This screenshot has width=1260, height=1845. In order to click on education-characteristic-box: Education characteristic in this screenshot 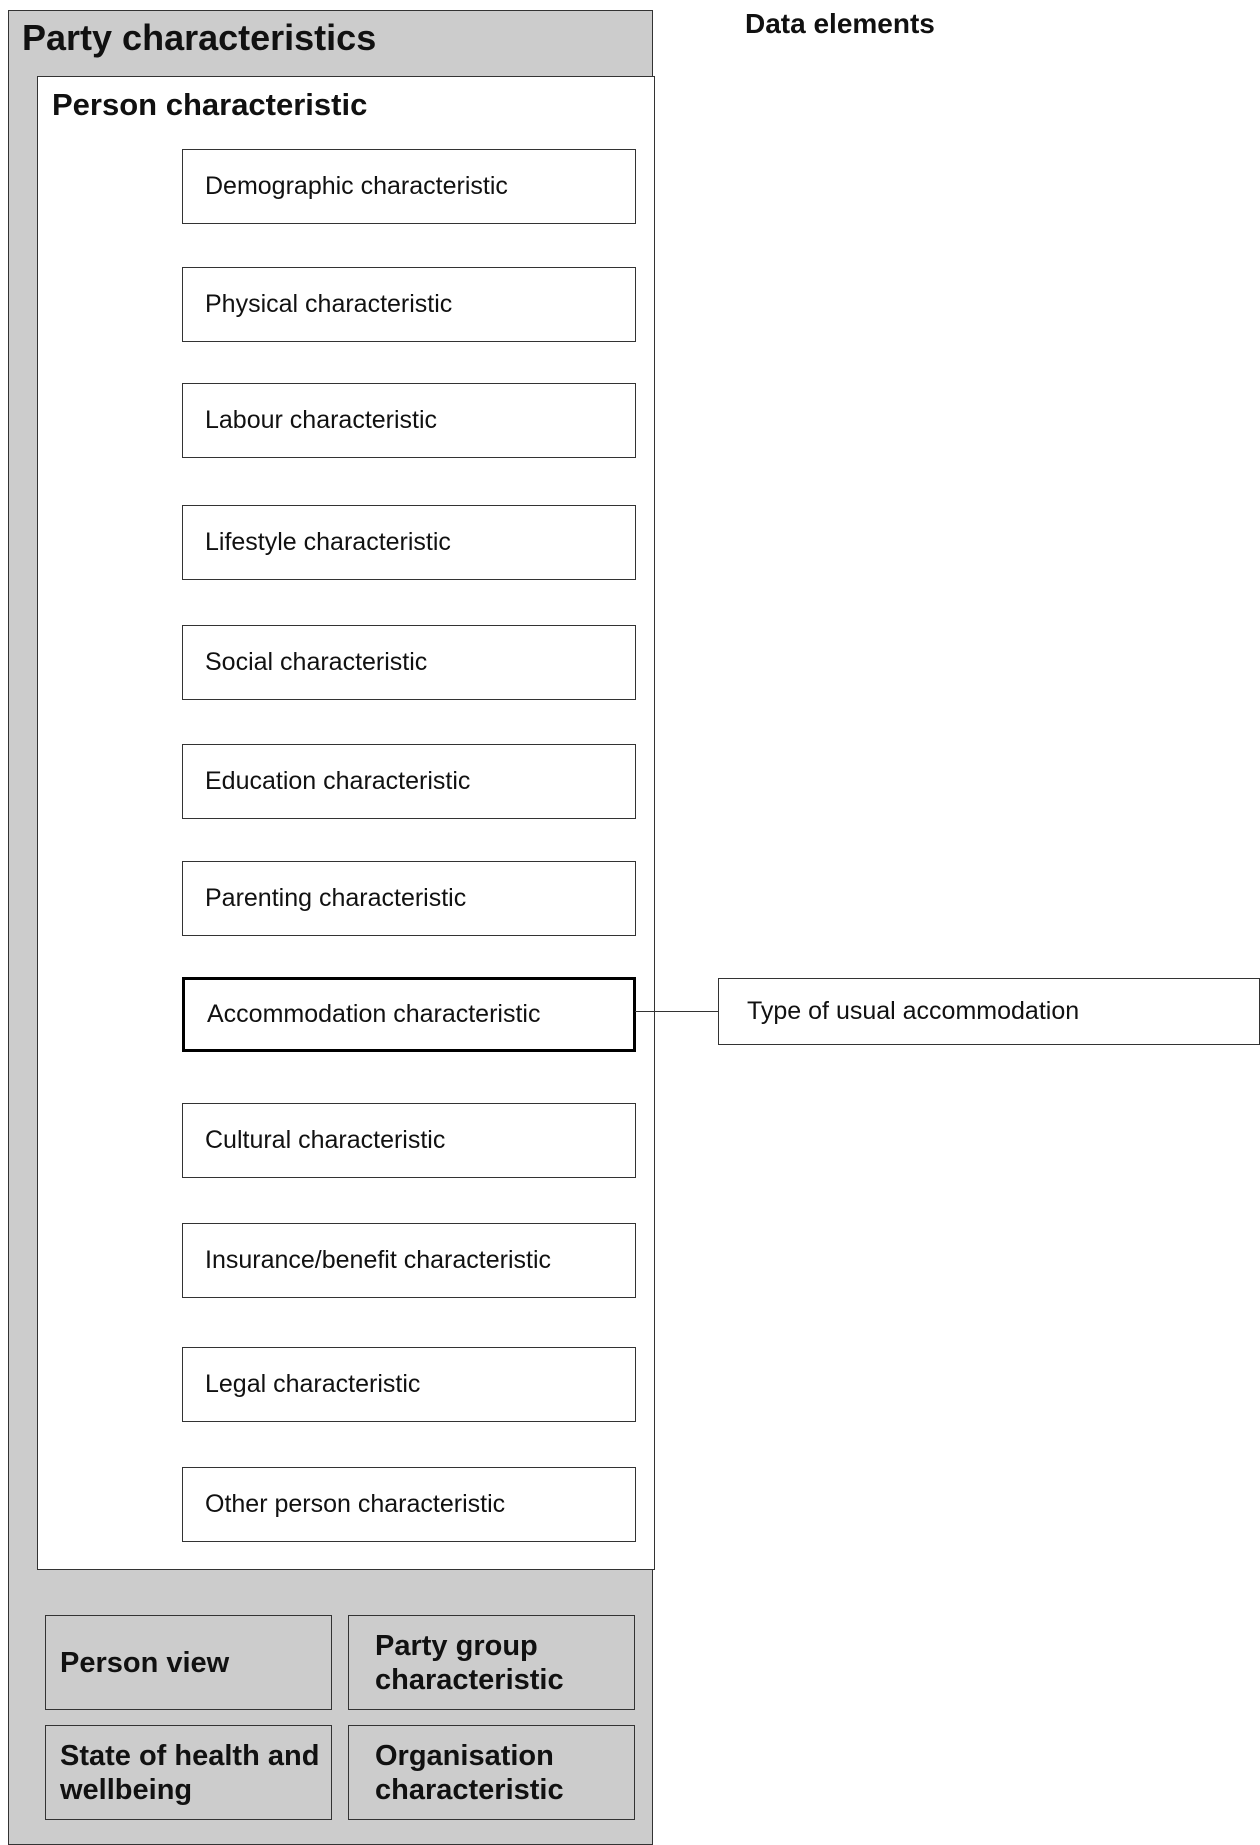, I will do `click(409, 781)`.